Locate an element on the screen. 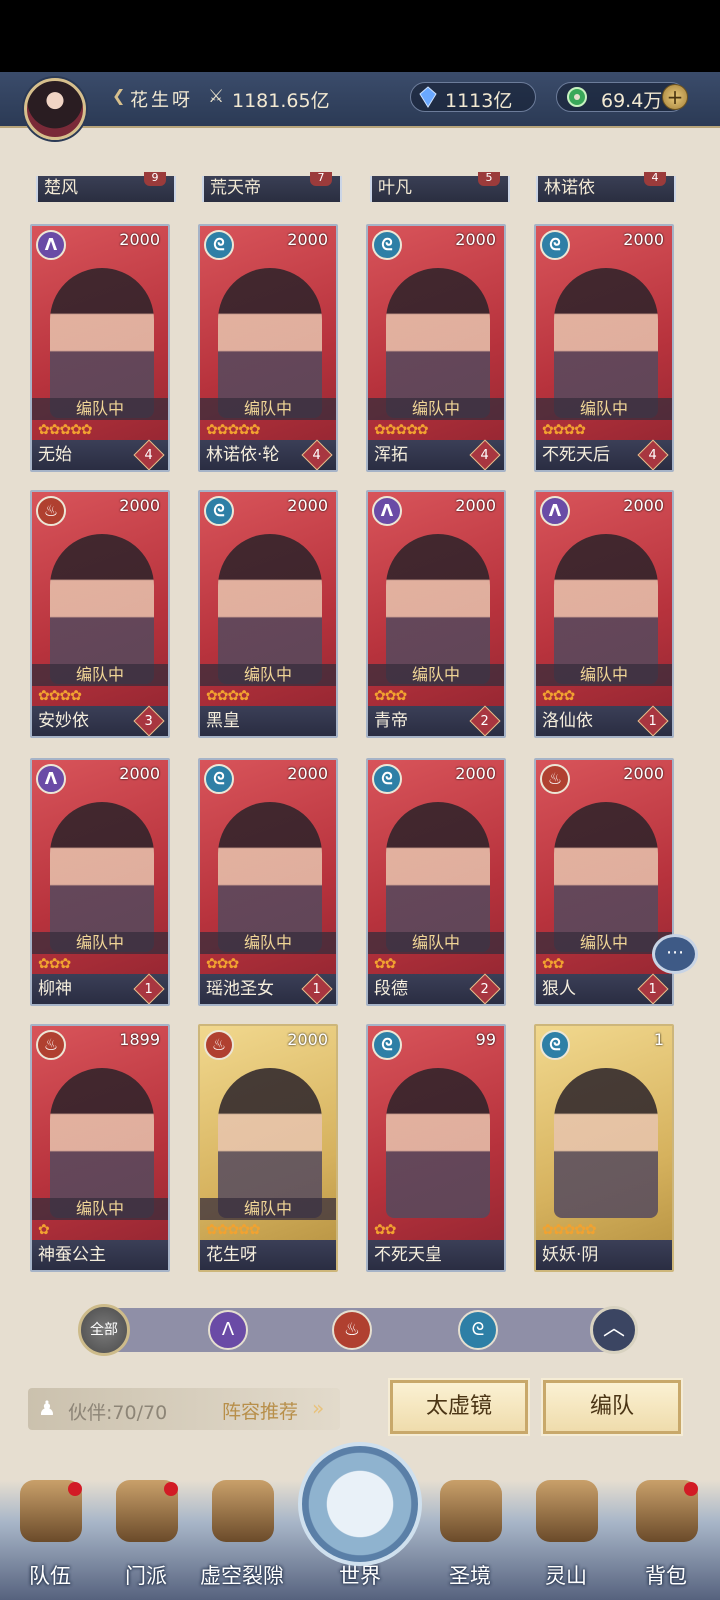 The height and width of the screenshot is (1600, 720). hero-card: ♨ 1899 编队中 ✿ 神蚕公主 is located at coordinates (100, 1148).